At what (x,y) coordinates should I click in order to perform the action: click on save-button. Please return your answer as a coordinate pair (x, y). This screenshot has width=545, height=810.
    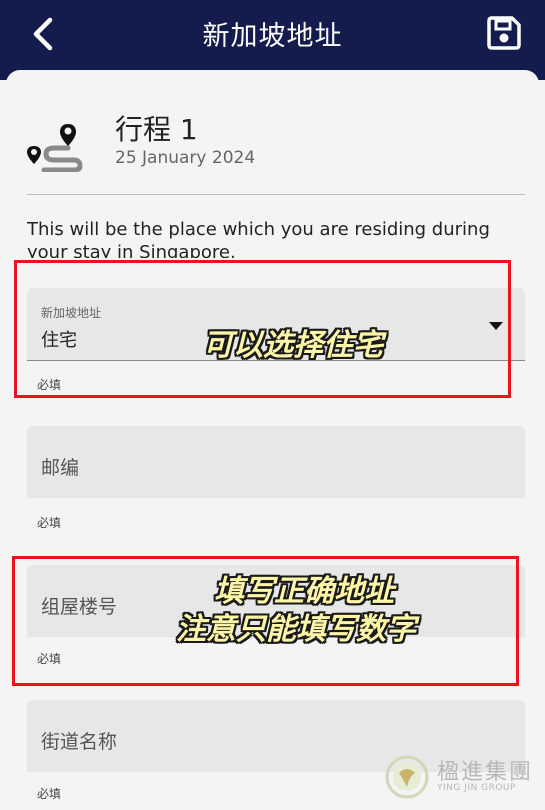
    Looking at the image, I should click on (504, 33).